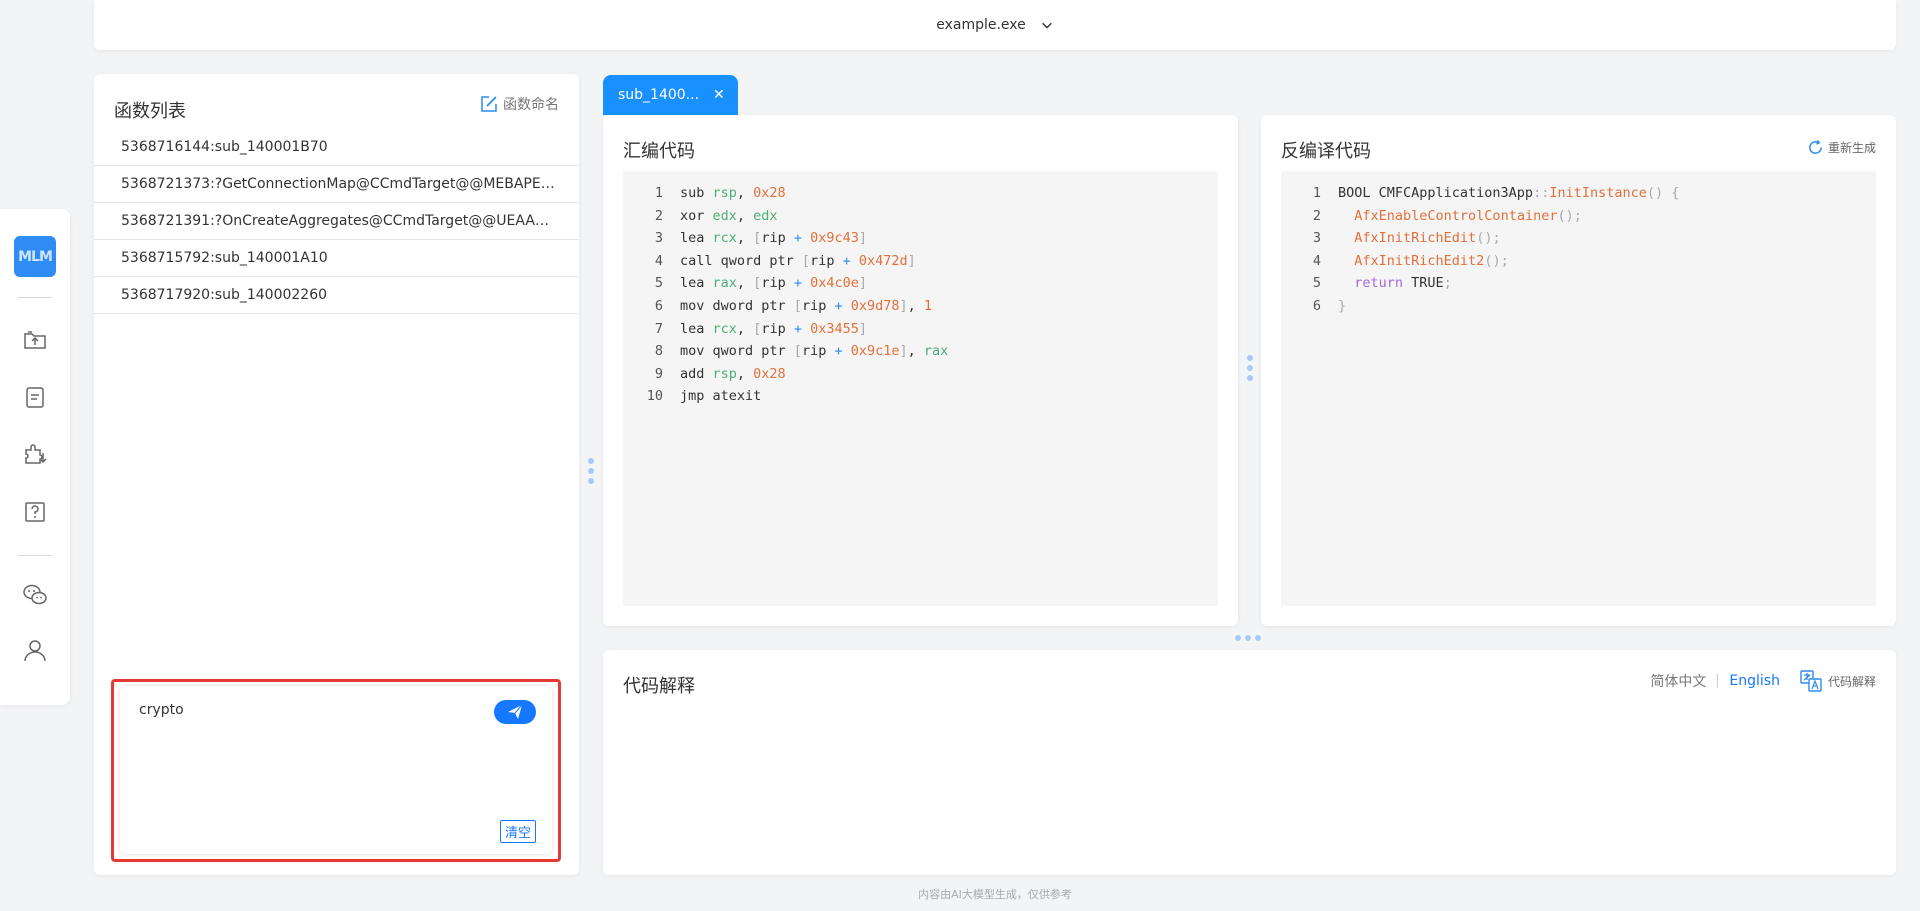 The width and height of the screenshot is (1920, 911). Describe the element at coordinates (1382, 283) in the screenshot. I see `code-line: 5 return TRUE;` at that location.